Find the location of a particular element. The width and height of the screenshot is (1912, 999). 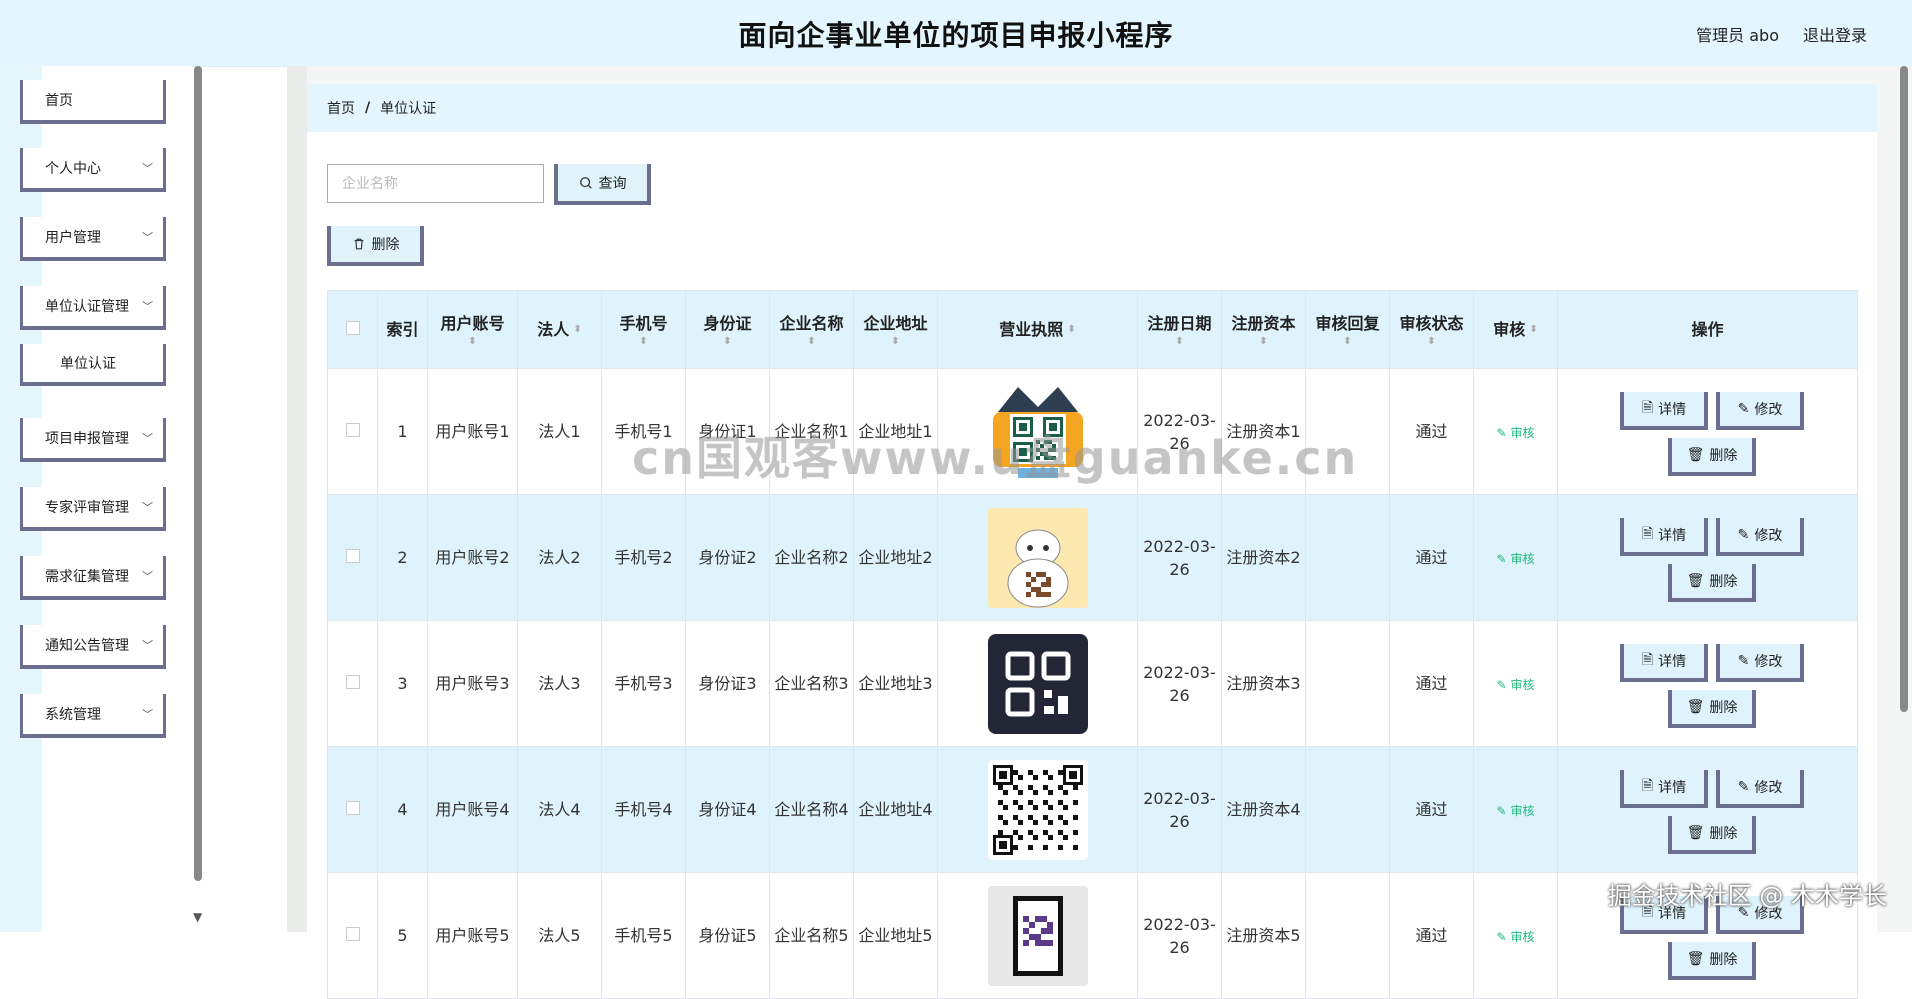

logout-link: 退出登录 is located at coordinates (1835, 34).